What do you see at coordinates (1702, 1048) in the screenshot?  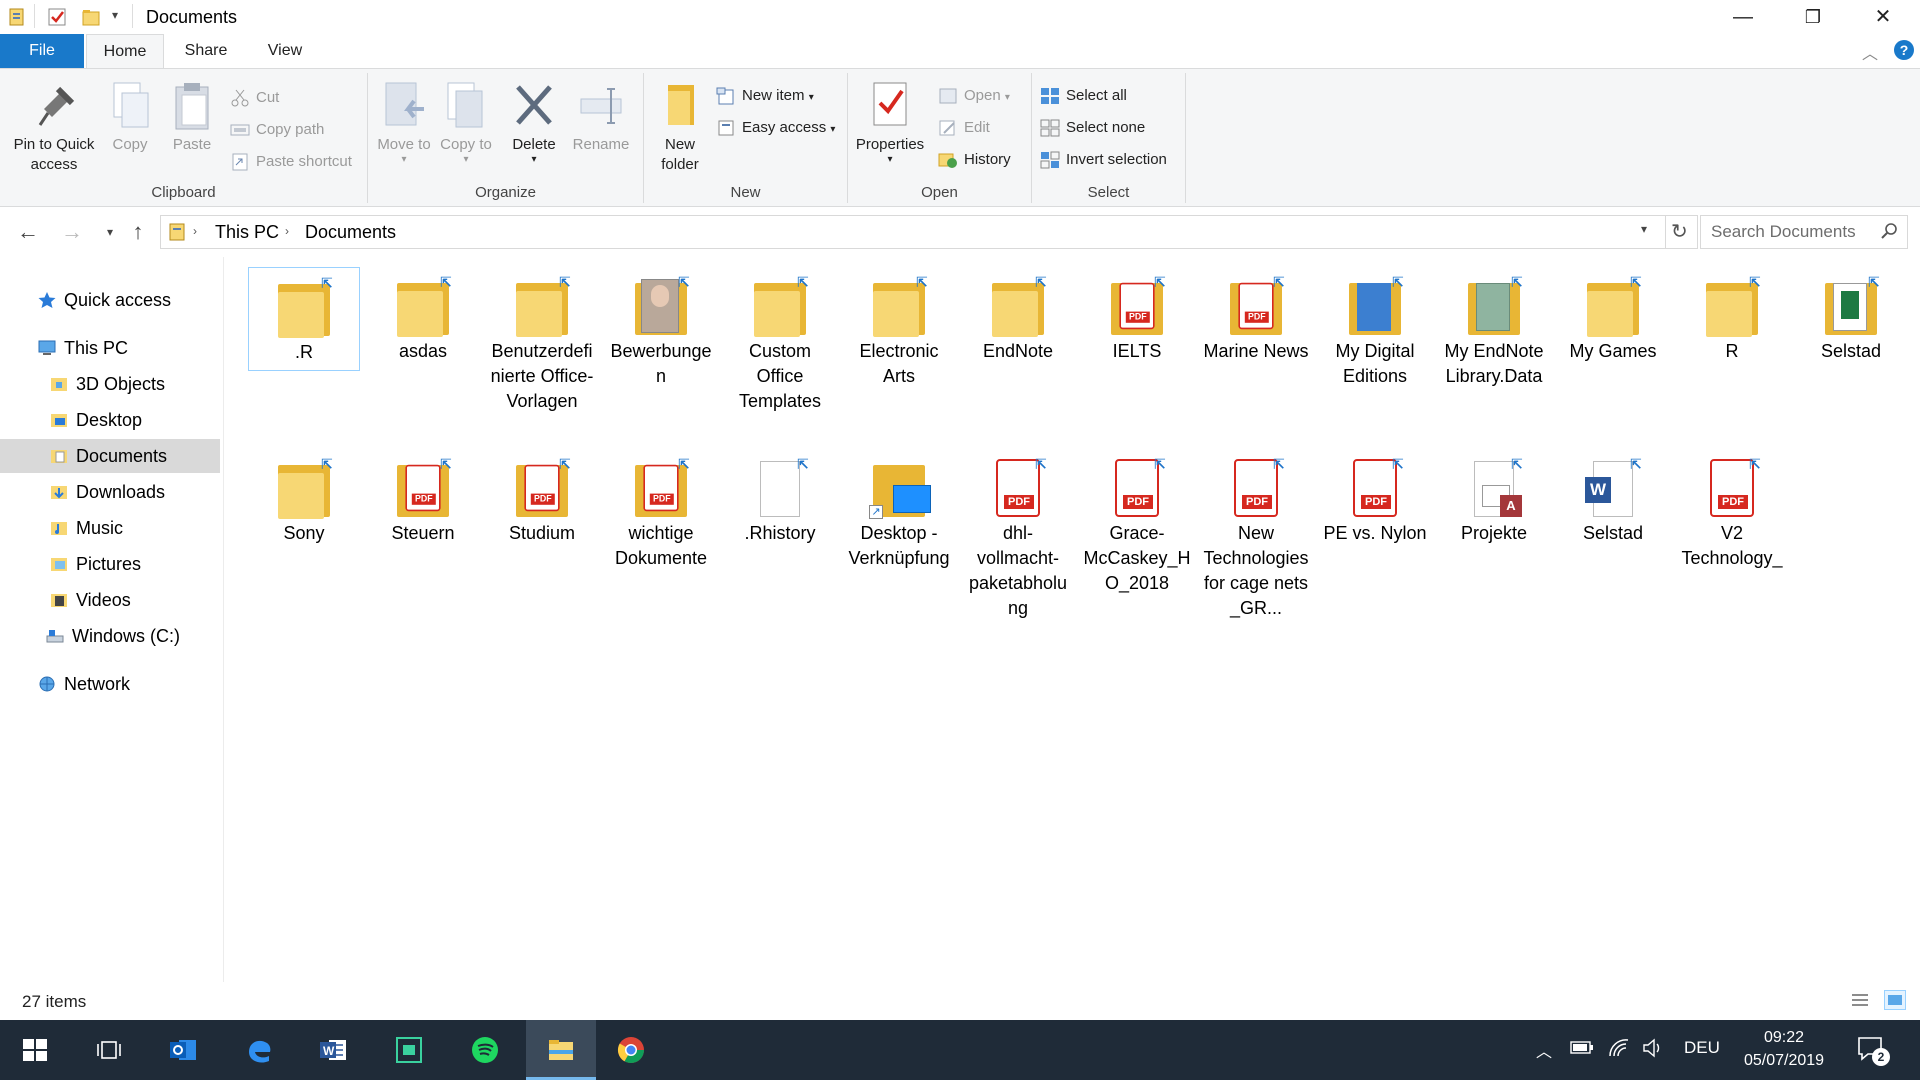 I see `input-language: DEU` at bounding box center [1702, 1048].